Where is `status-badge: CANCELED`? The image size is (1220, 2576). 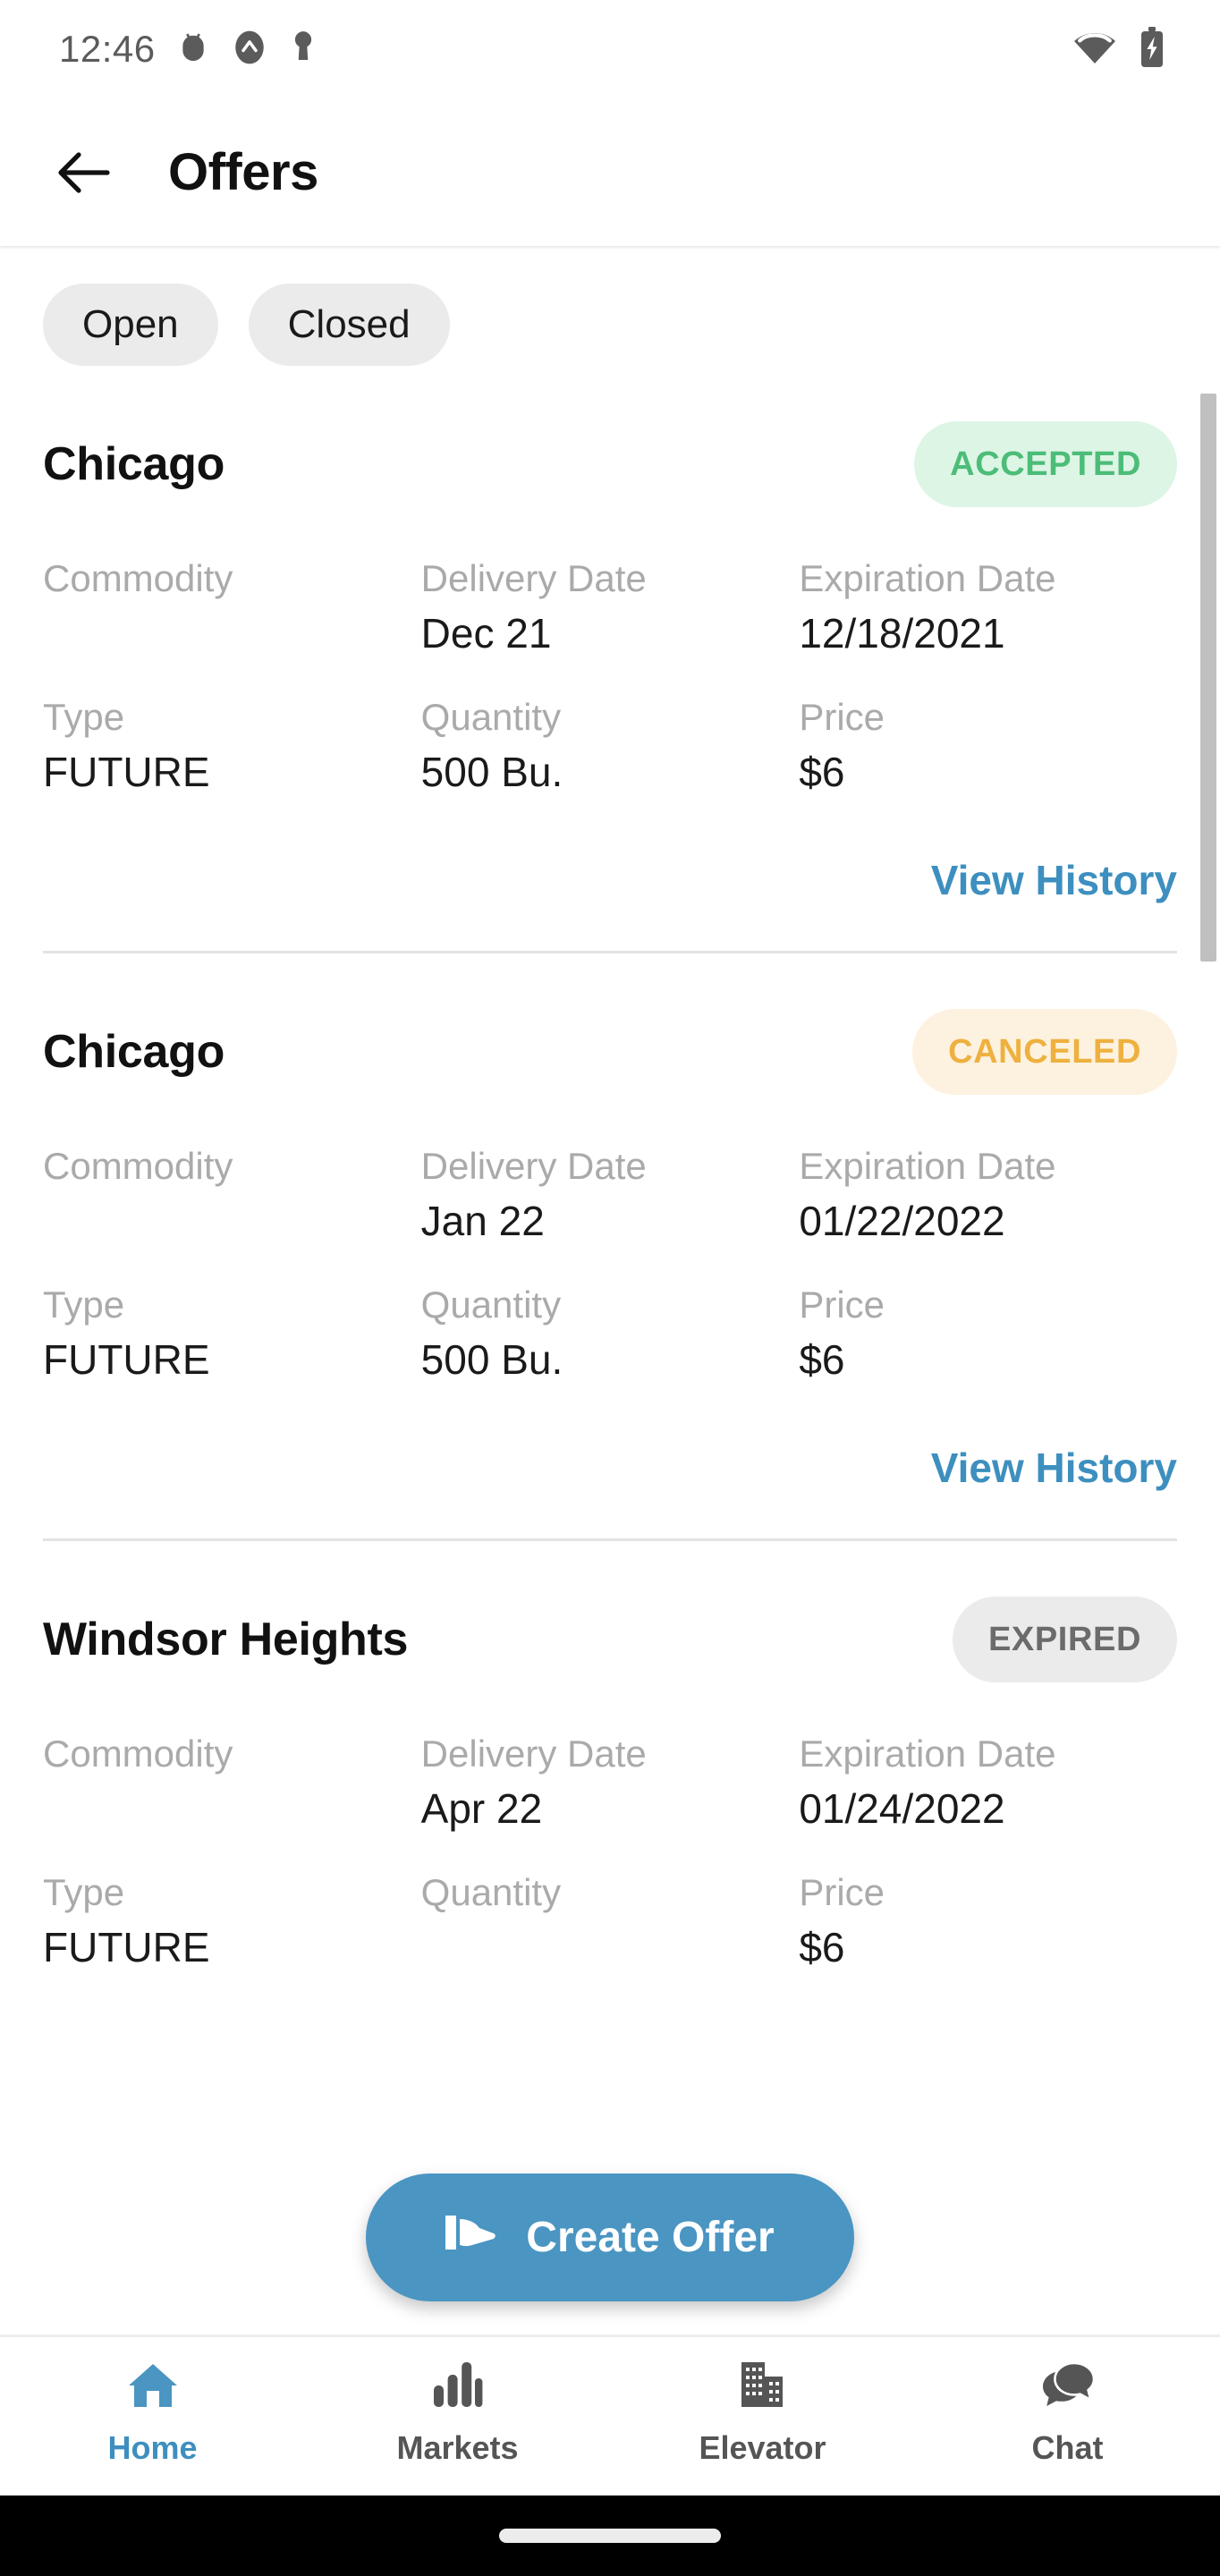 status-badge: CANCELED is located at coordinates (1044, 1052).